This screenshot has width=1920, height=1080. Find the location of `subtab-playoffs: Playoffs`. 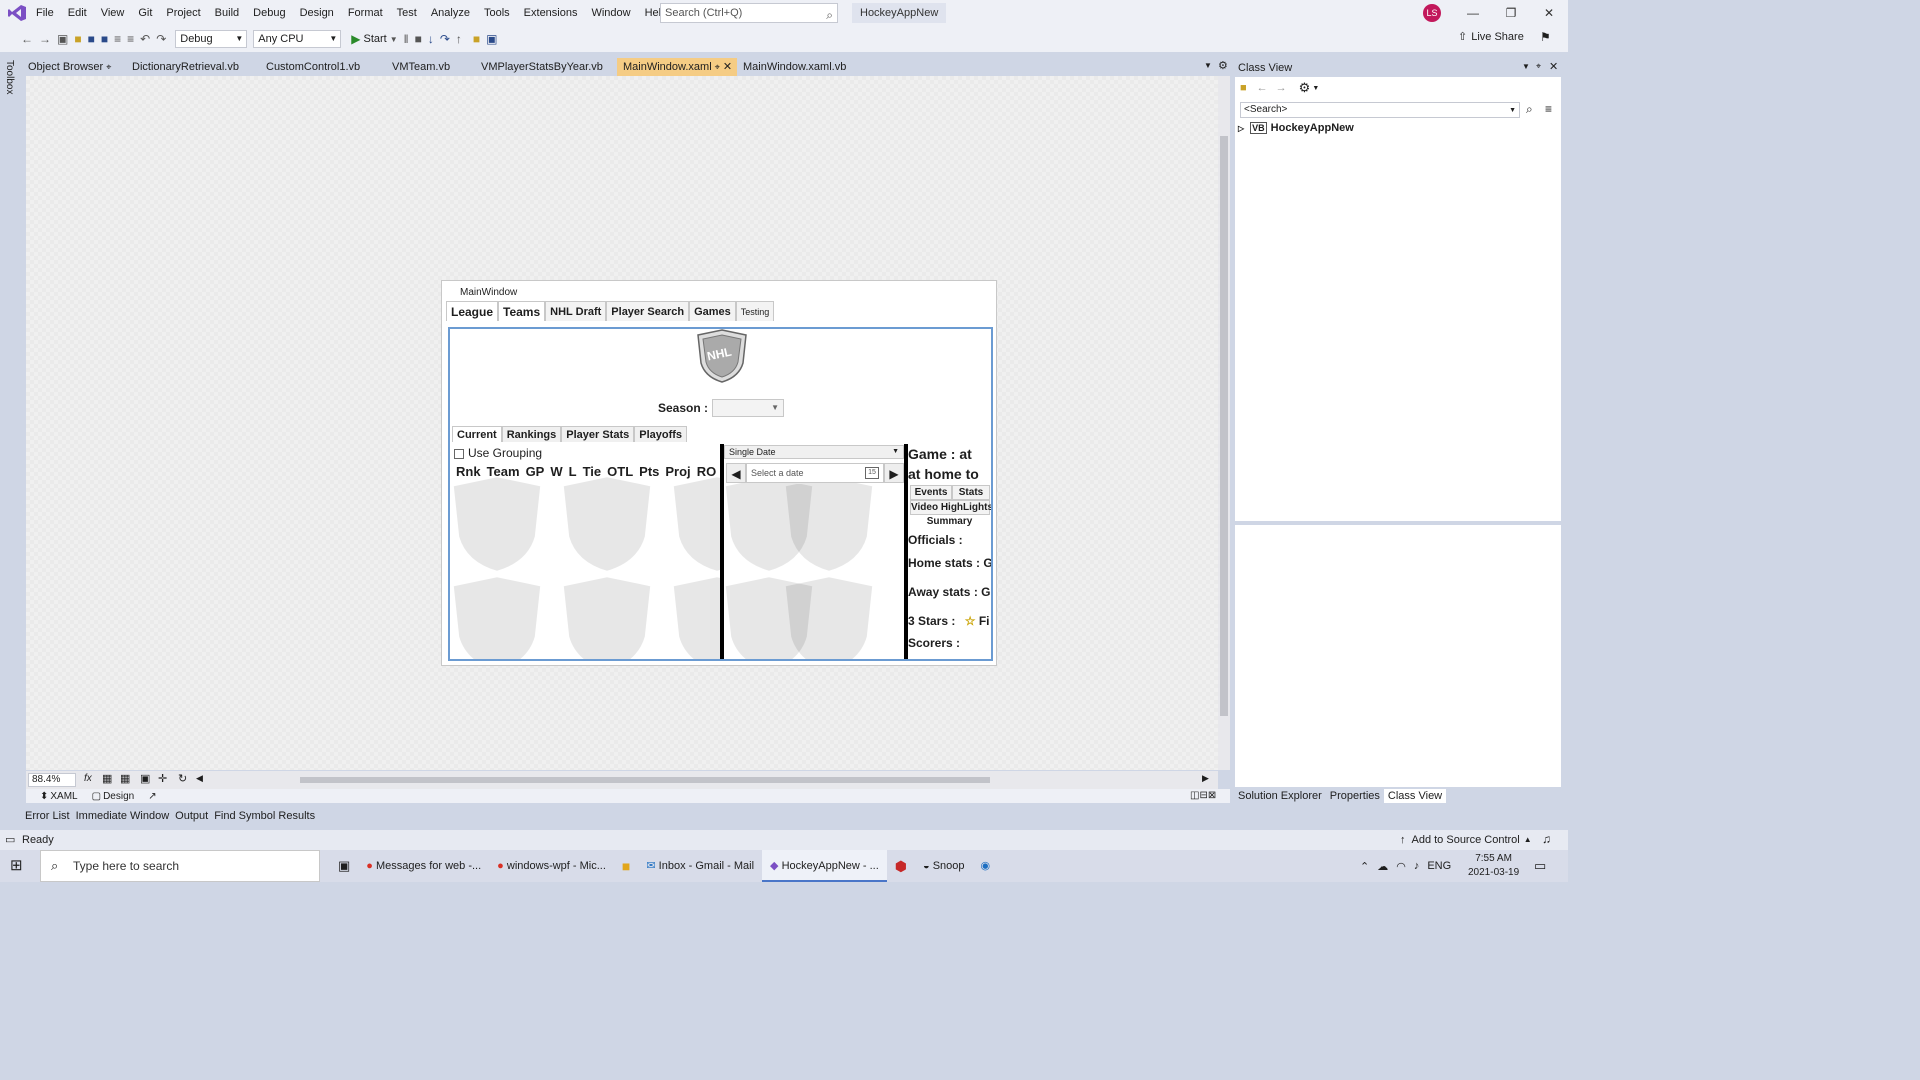

subtab-playoffs: Playoffs is located at coordinates (661, 434).